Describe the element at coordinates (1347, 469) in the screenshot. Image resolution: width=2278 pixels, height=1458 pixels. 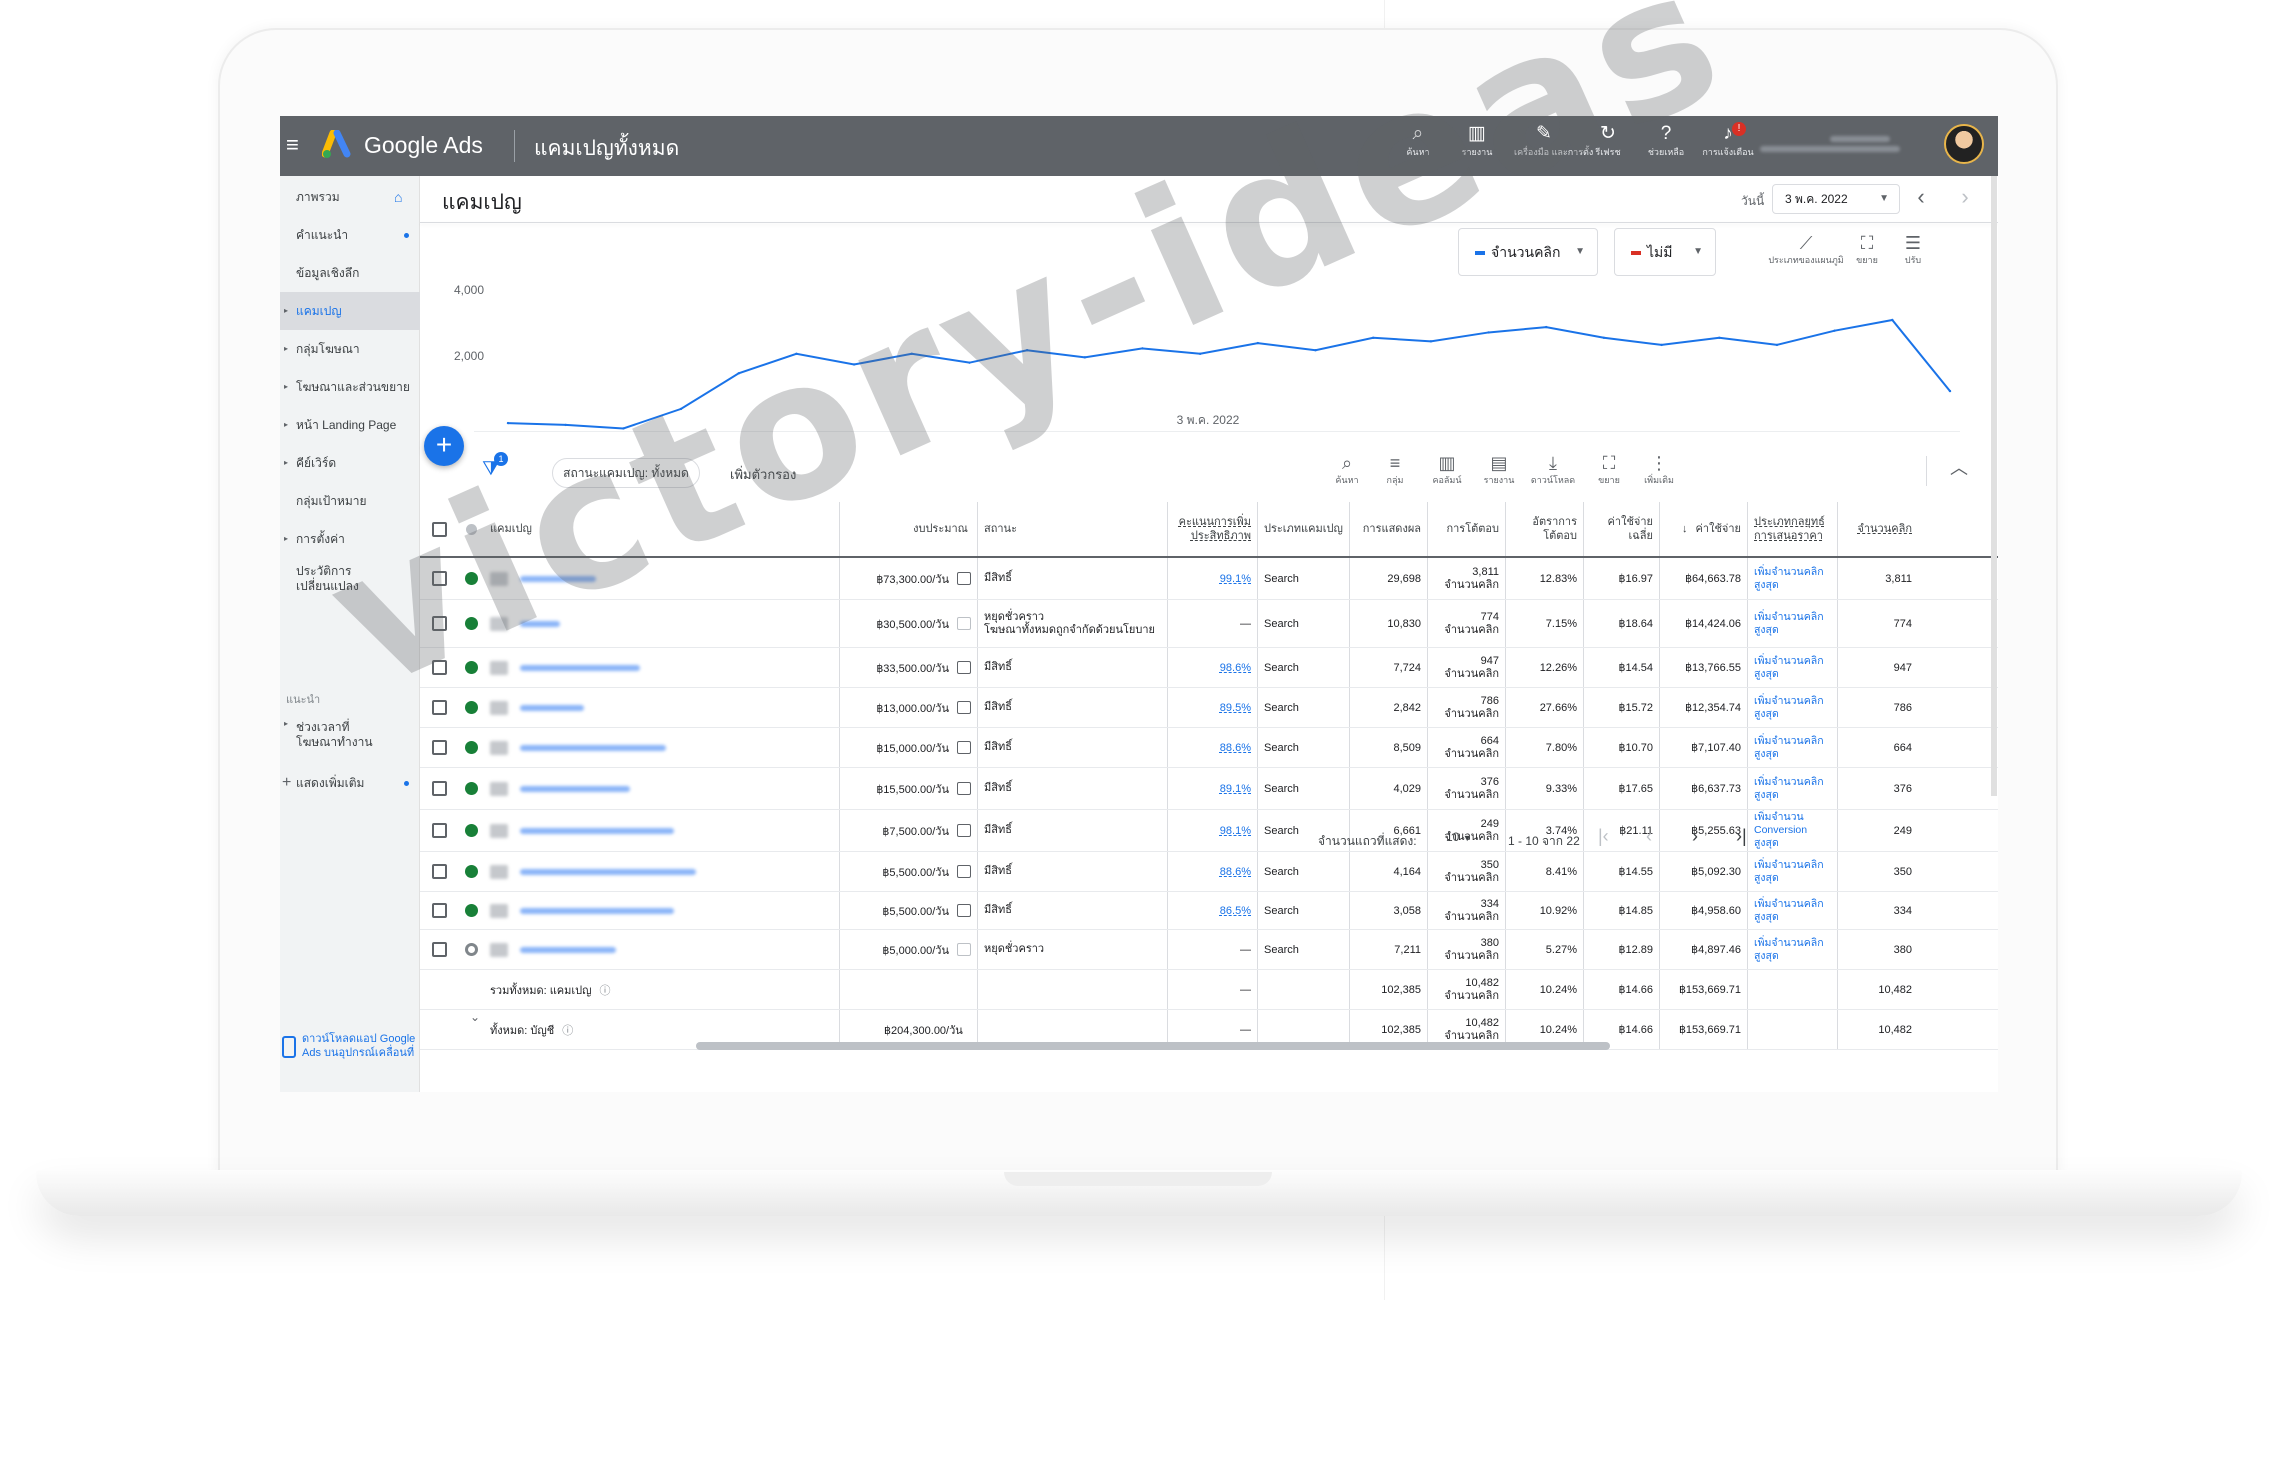
I see `table-search-button: ⌕ ค้นหา` at that location.